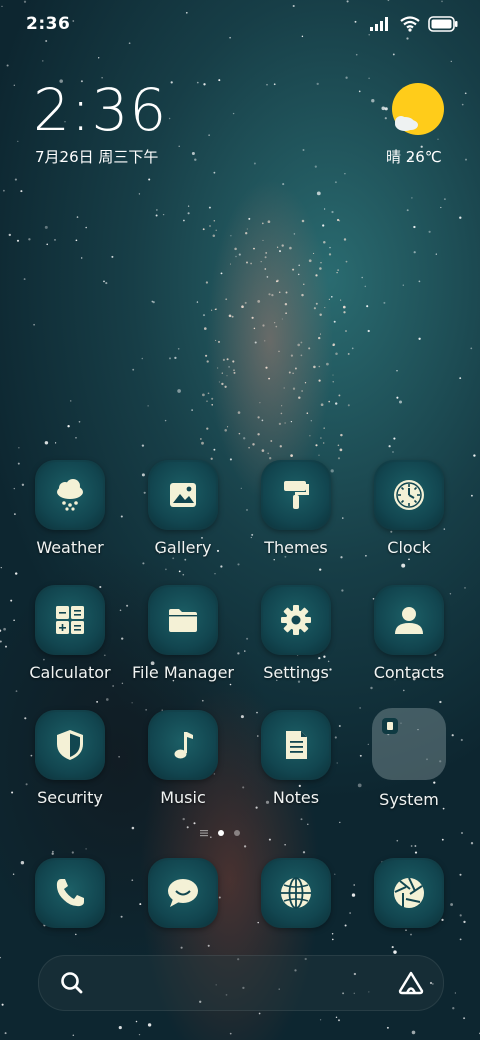 The width and height of the screenshot is (480, 1040). Describe the element at coordinates (409, 758) in the screenshot. I see `folder-system: System` at that location.